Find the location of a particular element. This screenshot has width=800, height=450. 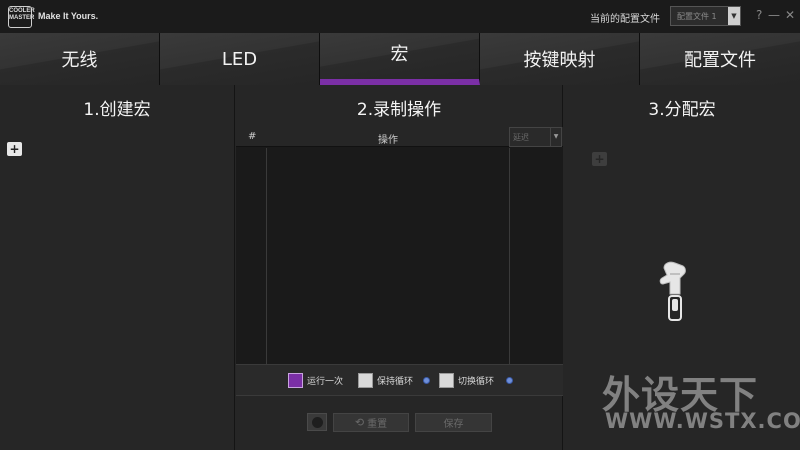

delay-select-value: 延迟 is located at coordinates (521, 137).